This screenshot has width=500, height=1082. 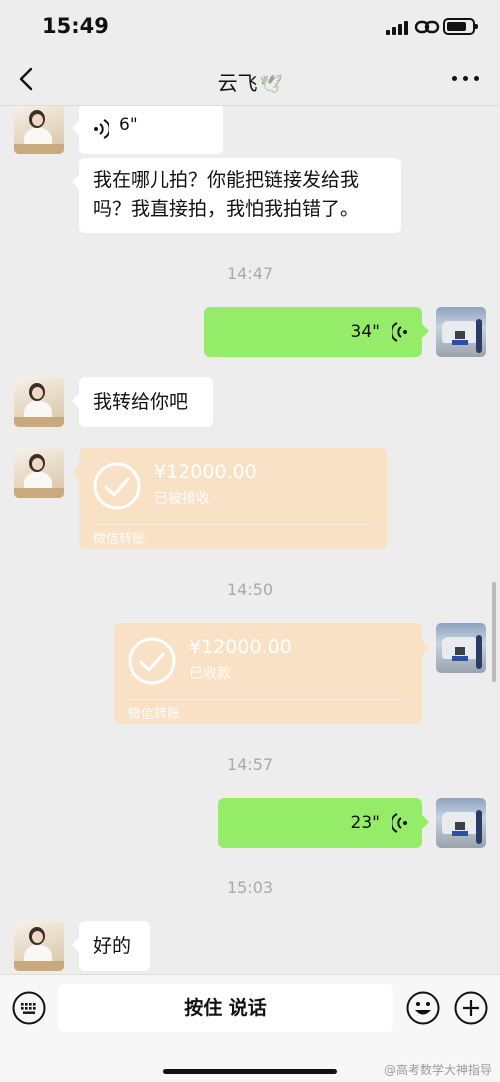 I want to click on battery-icon, so click(x=460, y=26).